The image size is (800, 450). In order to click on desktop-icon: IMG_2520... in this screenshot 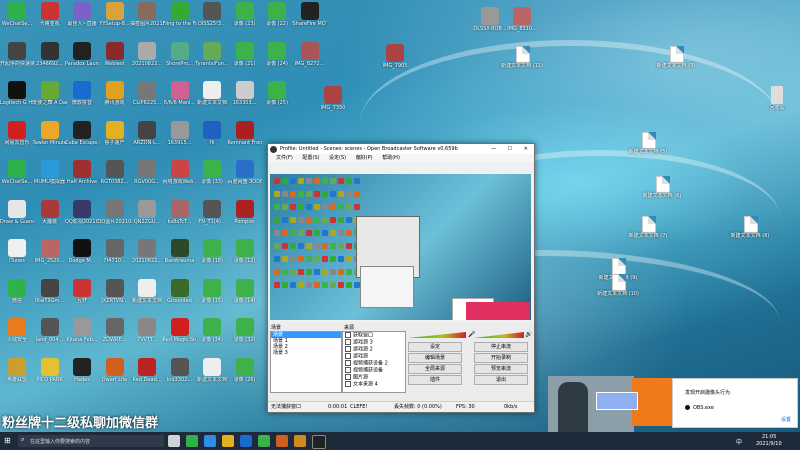, I will do `click(50, 258)`.